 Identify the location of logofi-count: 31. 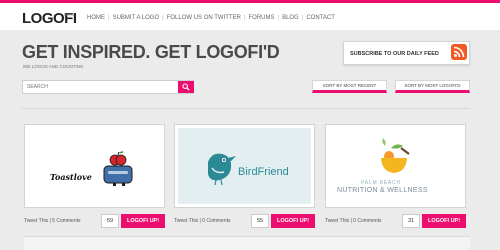
(411, 221).